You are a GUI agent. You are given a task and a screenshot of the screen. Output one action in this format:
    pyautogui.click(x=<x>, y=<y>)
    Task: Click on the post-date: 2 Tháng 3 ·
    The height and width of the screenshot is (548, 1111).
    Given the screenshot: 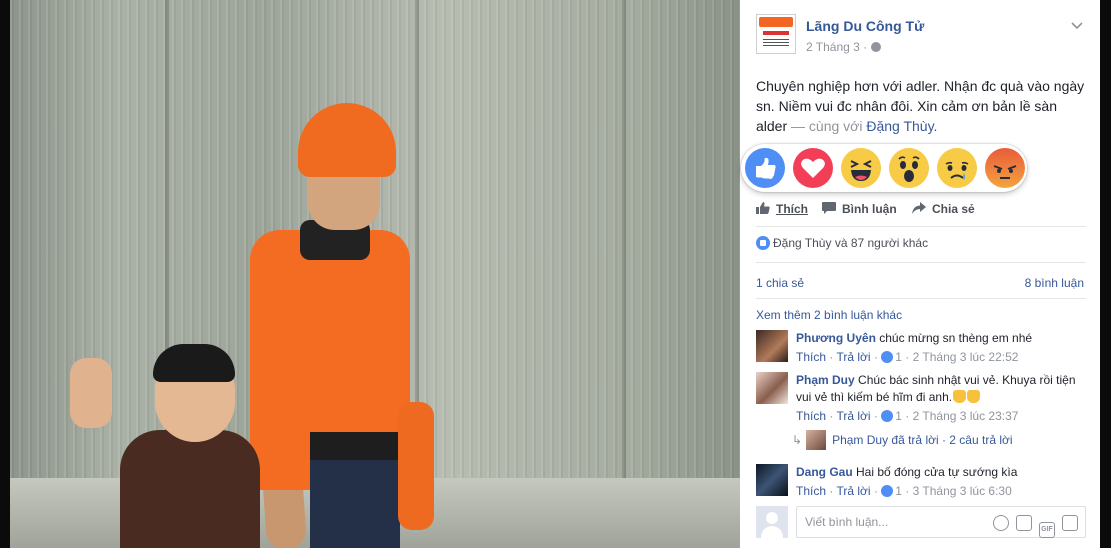 What is the action you would take?
    pyautogui.click(x=844, y=47)
    